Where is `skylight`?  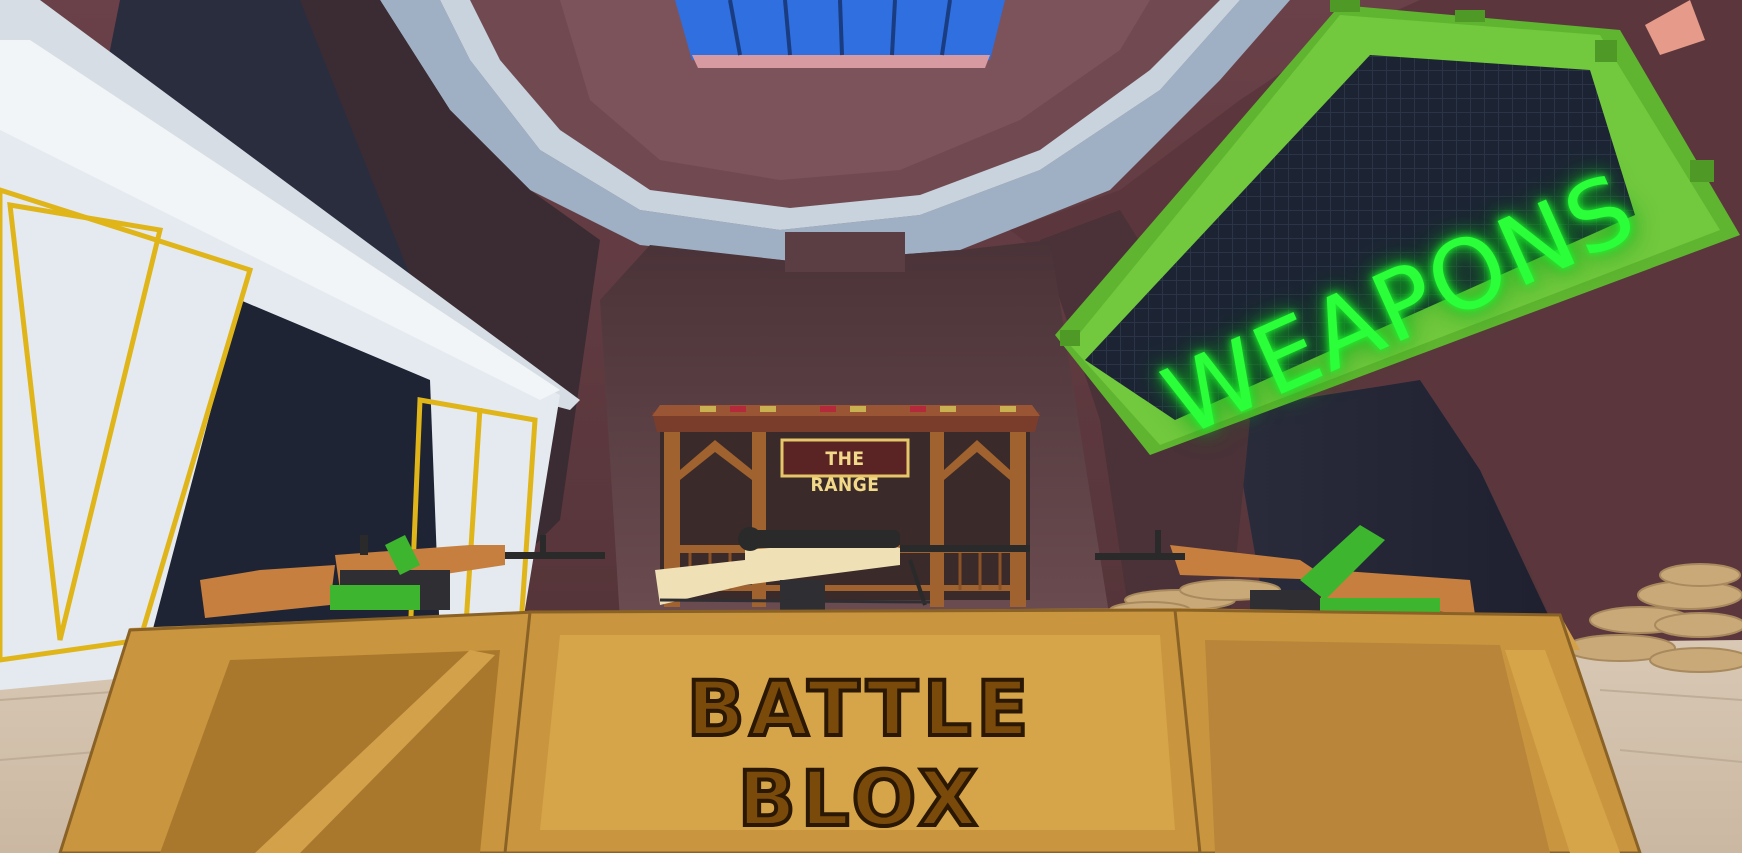
skylight is located at coordinates (840, 34).